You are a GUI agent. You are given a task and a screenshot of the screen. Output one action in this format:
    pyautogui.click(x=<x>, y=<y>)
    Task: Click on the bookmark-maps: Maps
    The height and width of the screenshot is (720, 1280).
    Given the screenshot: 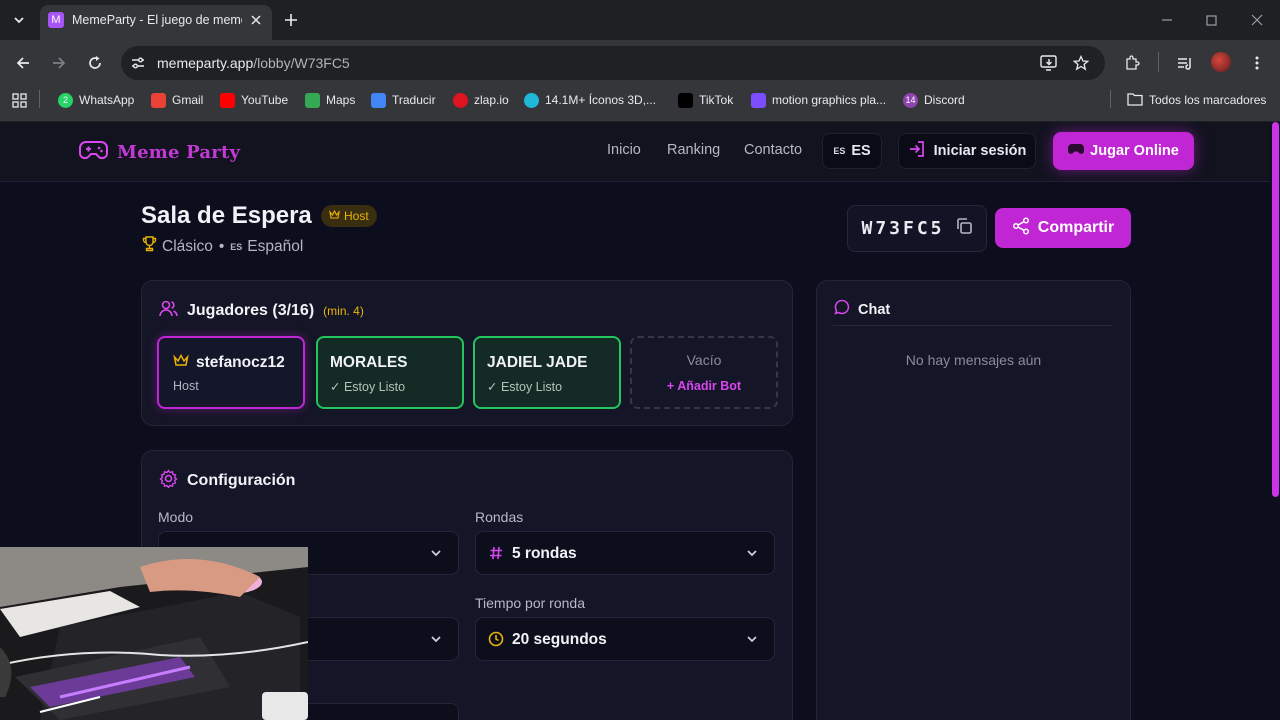 What is the action you would take?
    pyautogui.click(x=330, y=100)
    